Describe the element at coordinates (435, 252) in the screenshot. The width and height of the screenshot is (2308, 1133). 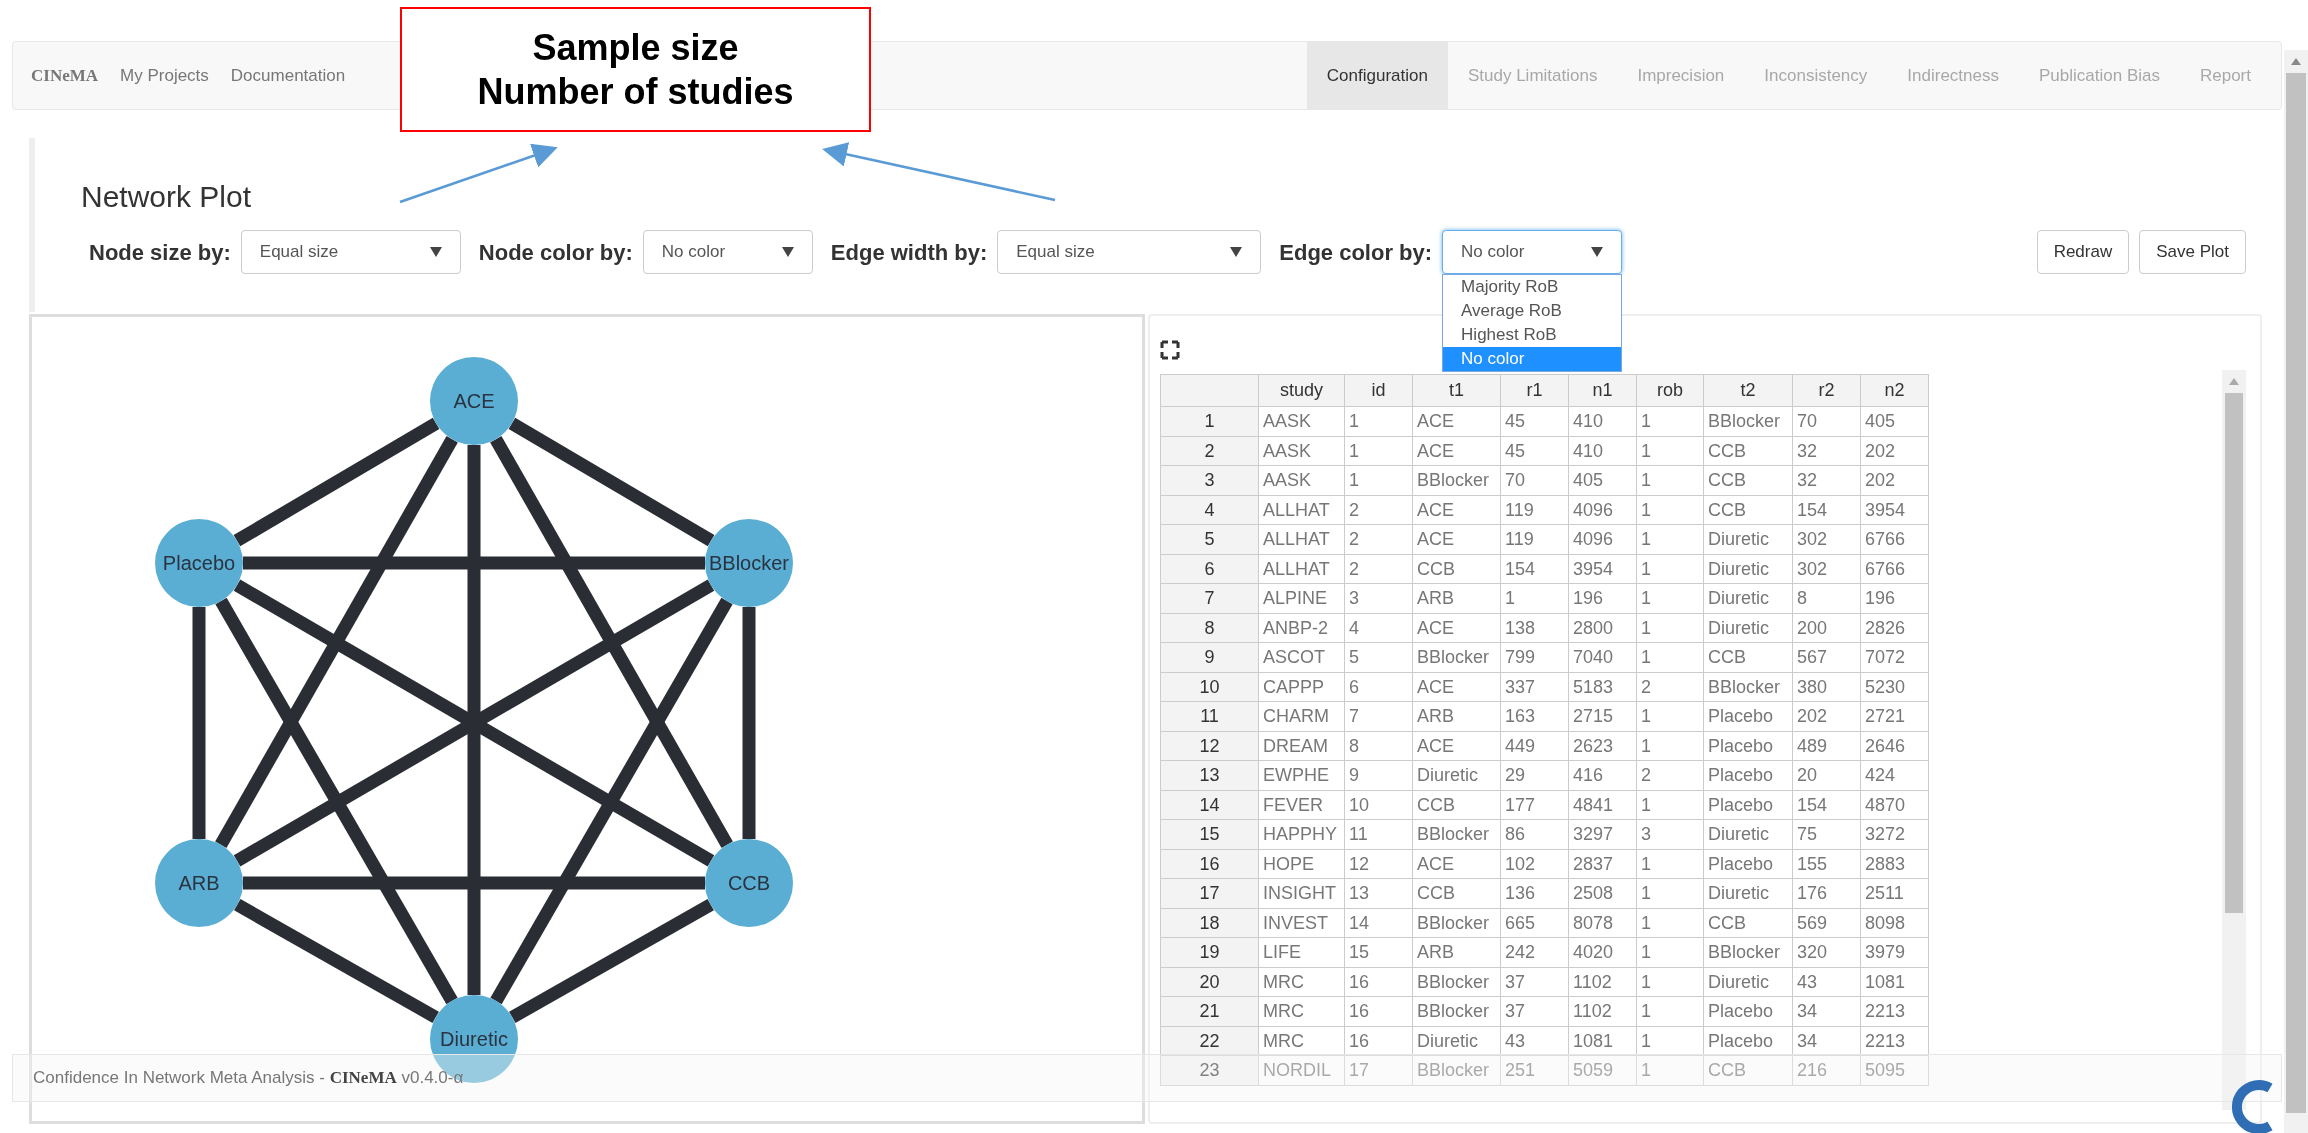
I see `caret-icon` at that location.